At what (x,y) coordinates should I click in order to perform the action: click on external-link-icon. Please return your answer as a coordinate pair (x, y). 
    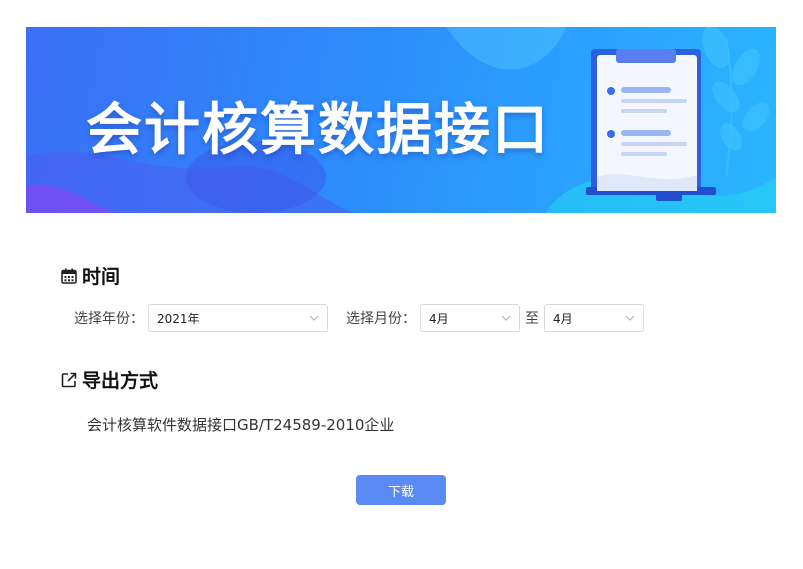
    Looking at the image, I should click on (69, 379).